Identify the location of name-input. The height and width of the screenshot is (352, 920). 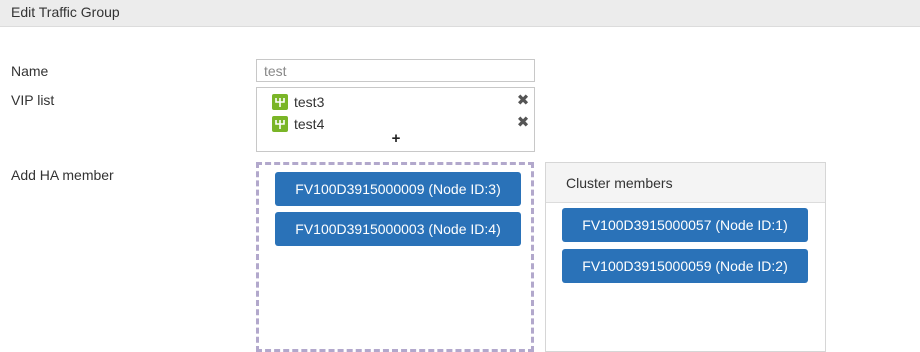
(395, 70).